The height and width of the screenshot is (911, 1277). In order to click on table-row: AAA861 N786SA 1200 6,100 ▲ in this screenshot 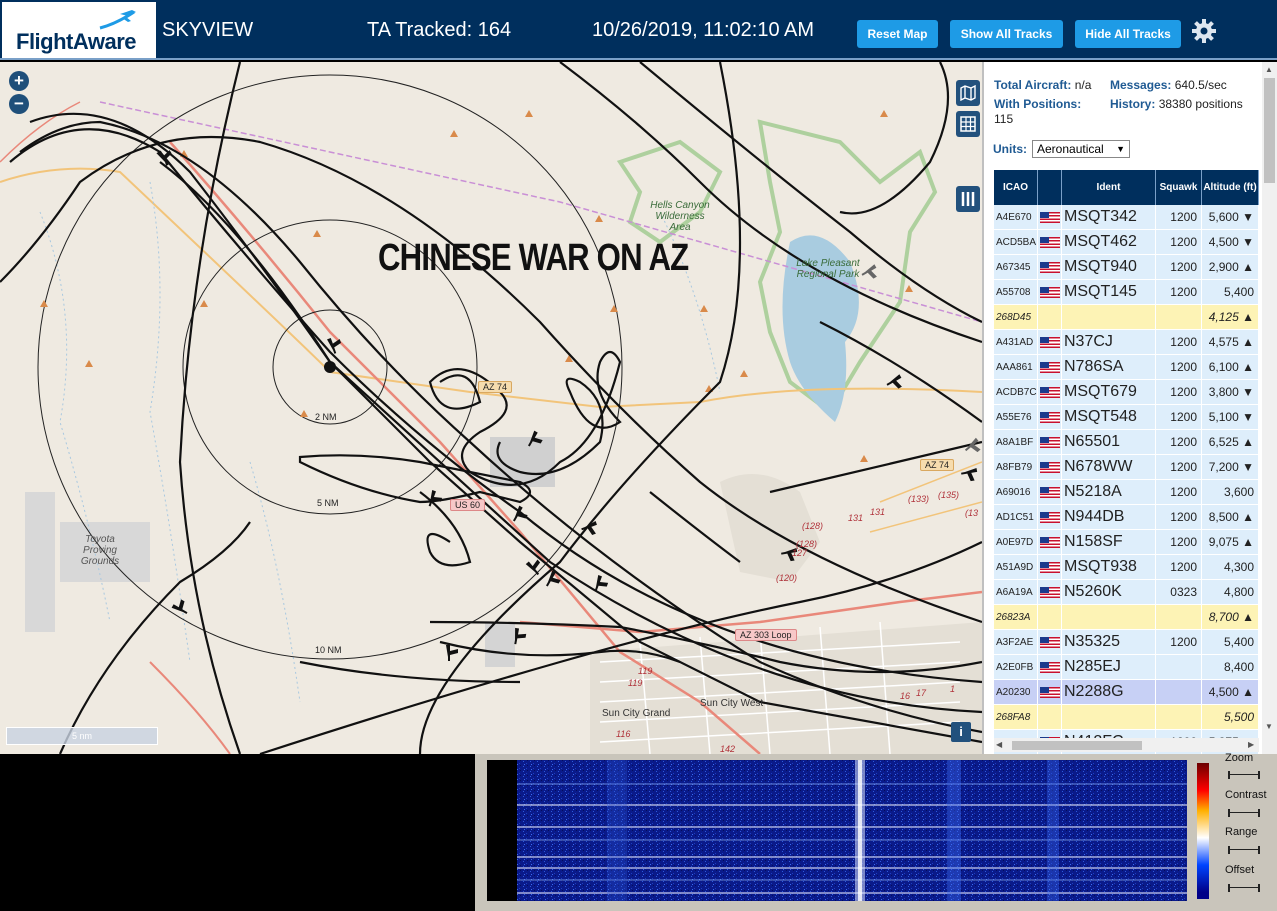, I will do `click(1126, 367)`.